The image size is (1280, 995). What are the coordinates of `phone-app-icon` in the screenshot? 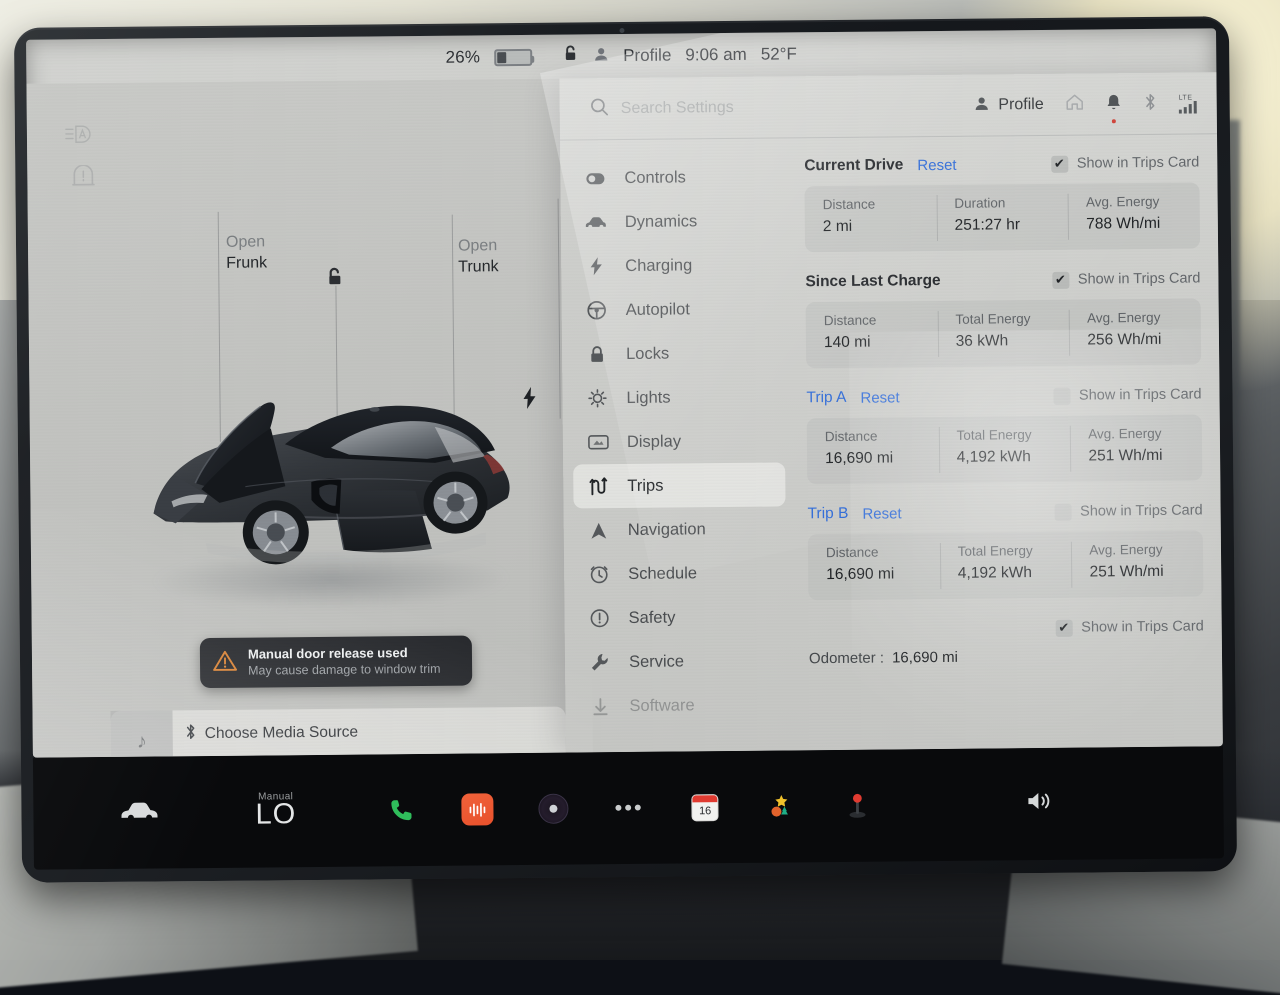 It's located at (401, 810).